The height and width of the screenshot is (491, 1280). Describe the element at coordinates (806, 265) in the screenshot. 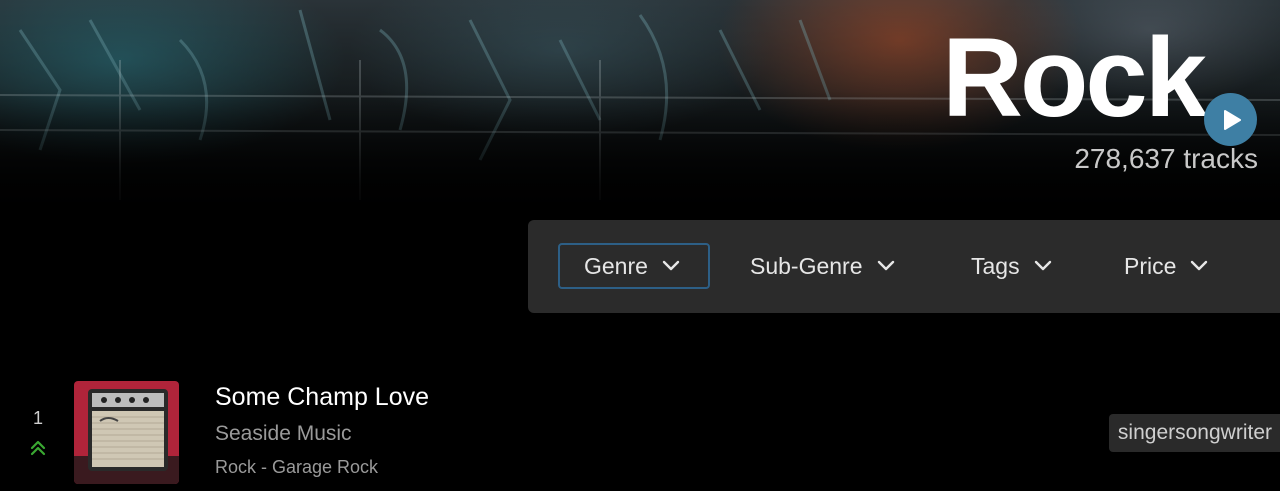

I see `sub-genre-filter-label: Sub-Genre` at that location.